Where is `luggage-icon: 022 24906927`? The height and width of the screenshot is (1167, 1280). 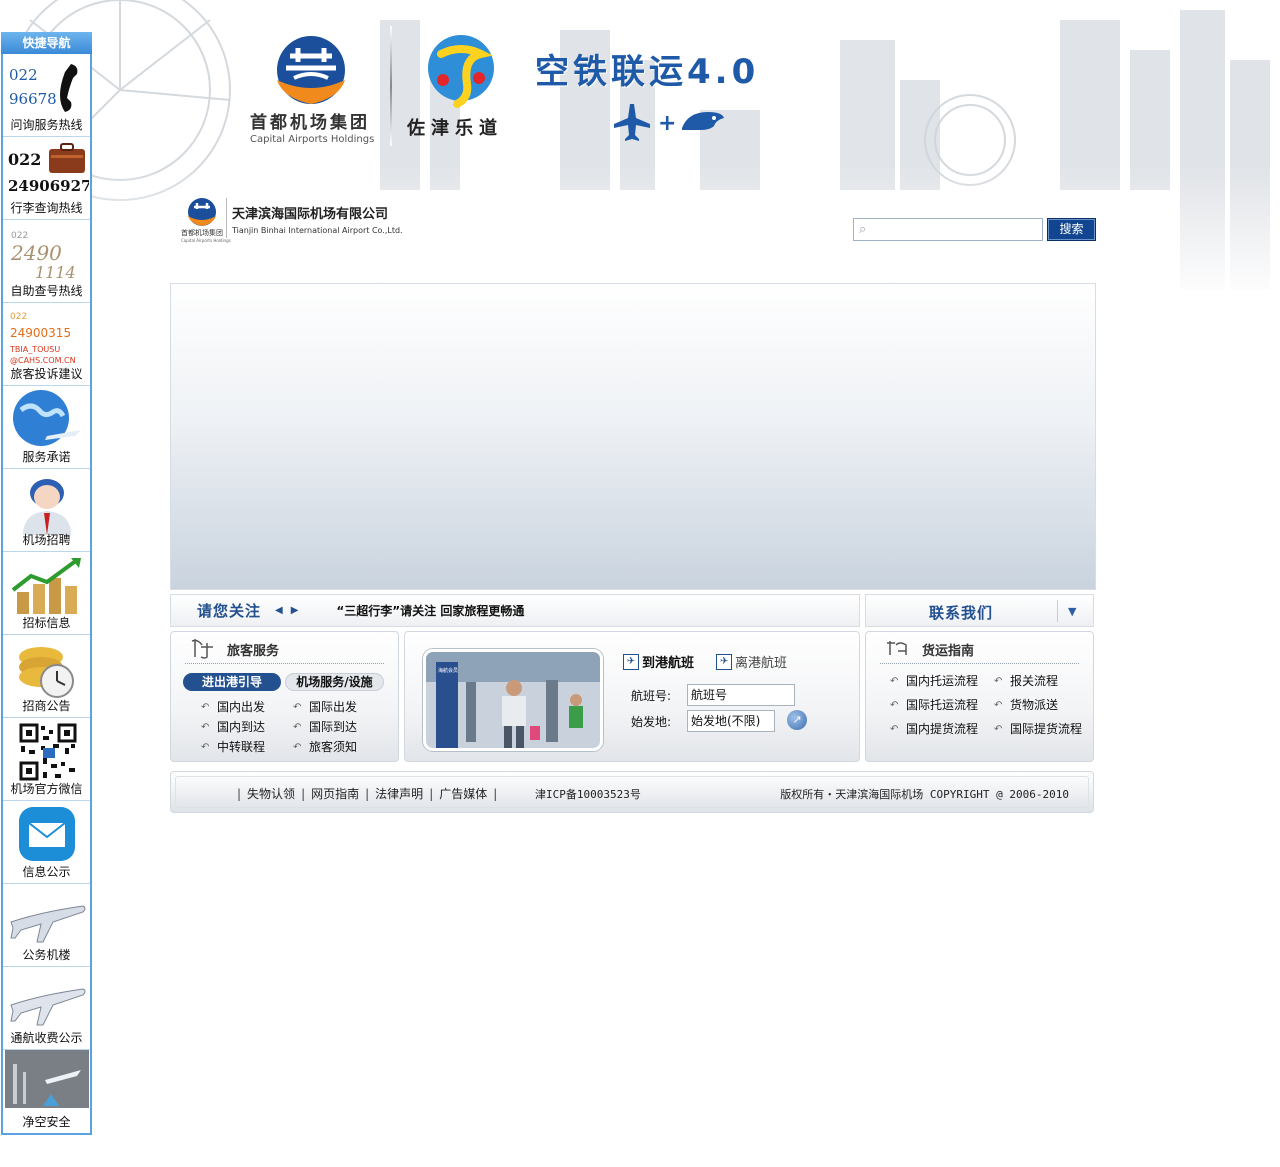 luggage-icon: 022 24906927 is located at coordinates (49, 171).